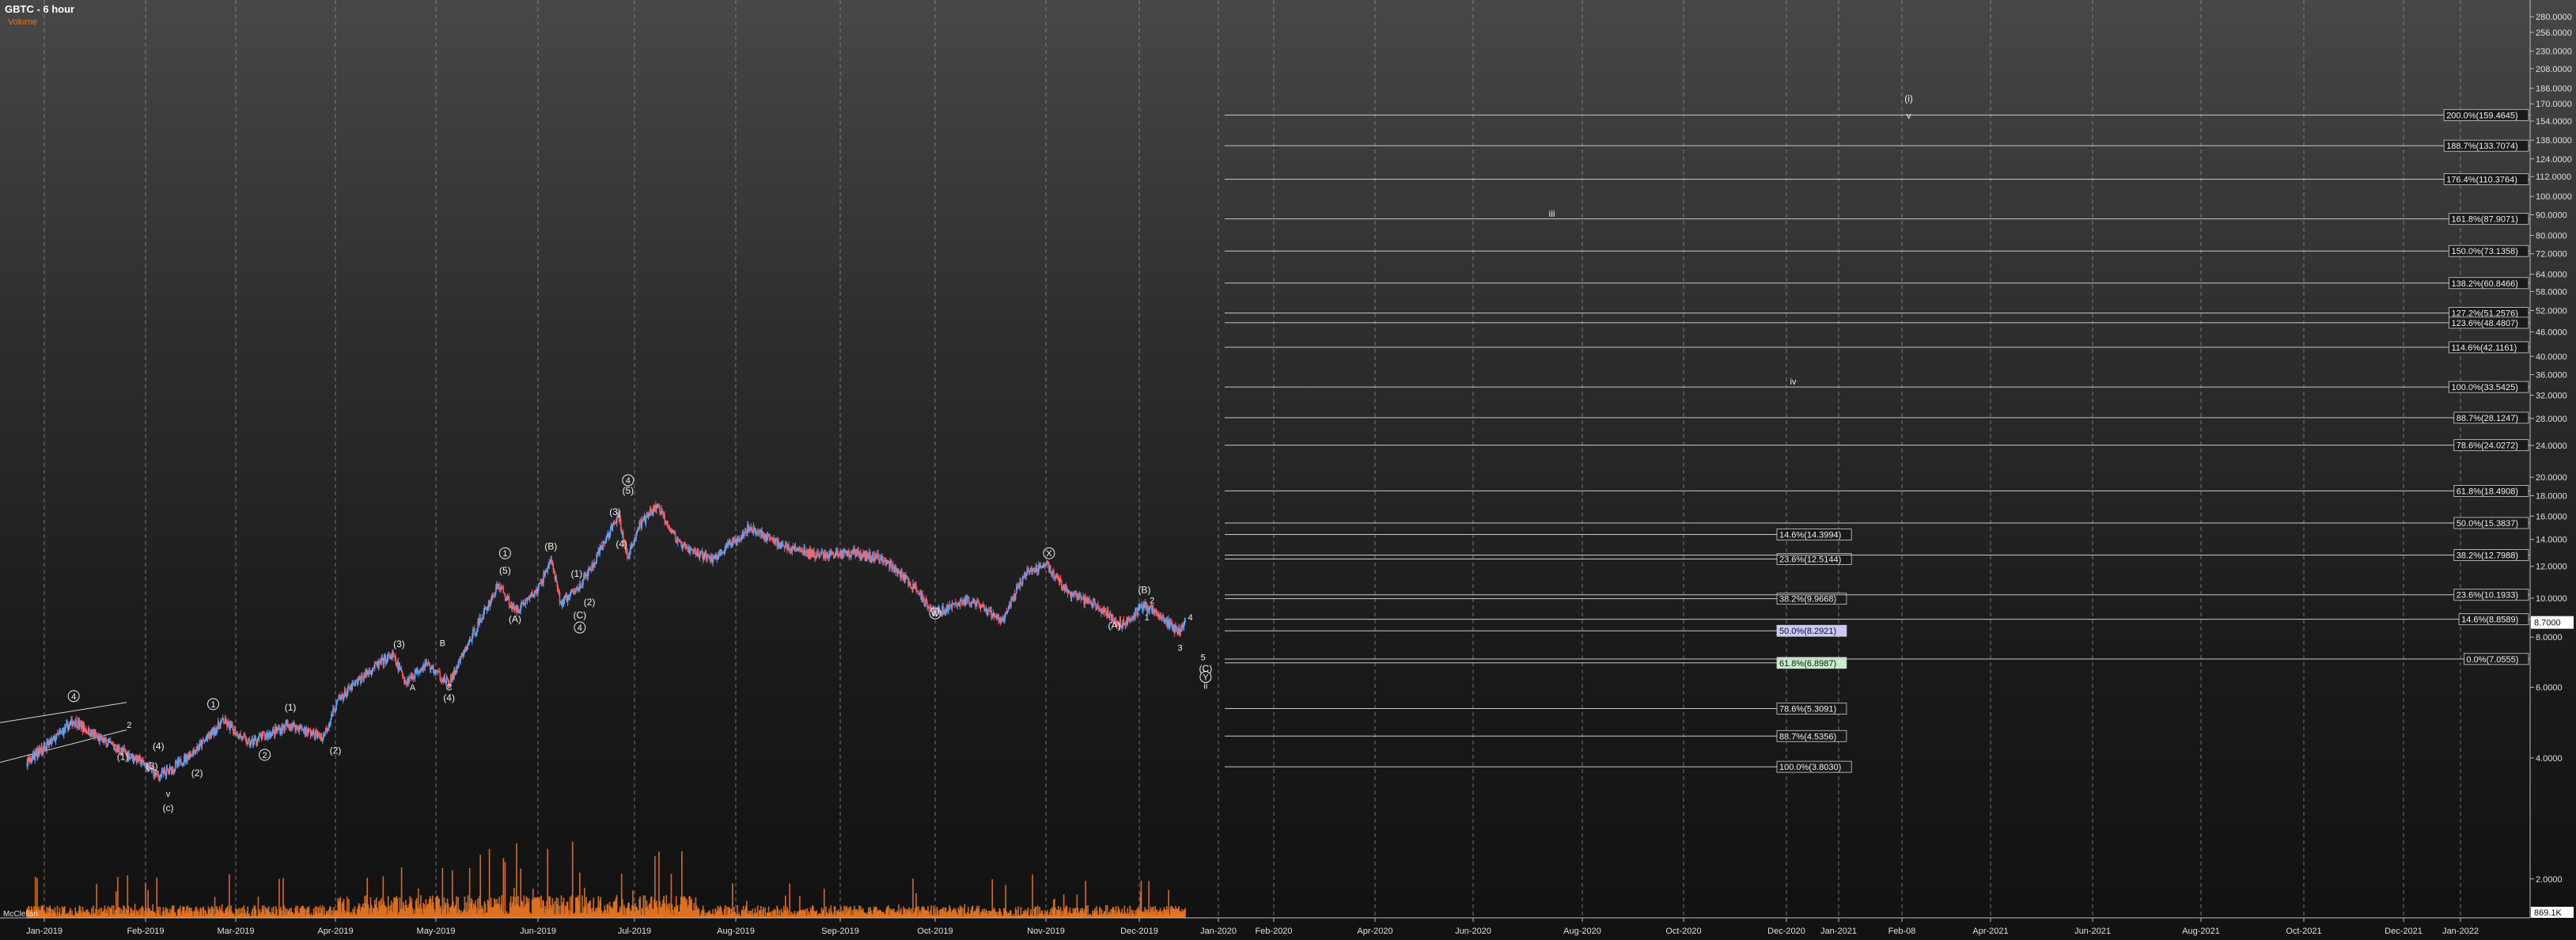 The image size is (2576, 940). Describe the element at coordinates (2487, 556) in the screenshot. I see `fib-upper-label: 38.2%(12.7988)` at that location.